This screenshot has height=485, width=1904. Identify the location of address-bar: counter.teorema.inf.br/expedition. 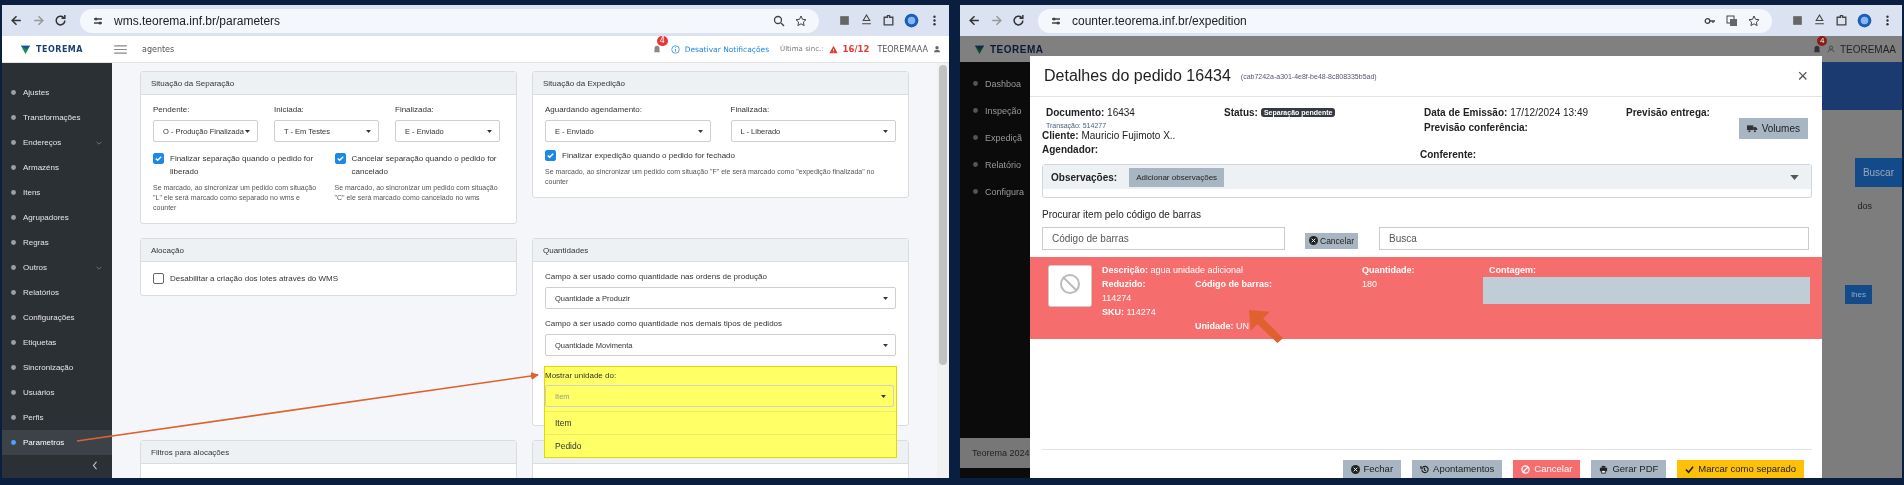
(1405, 20).